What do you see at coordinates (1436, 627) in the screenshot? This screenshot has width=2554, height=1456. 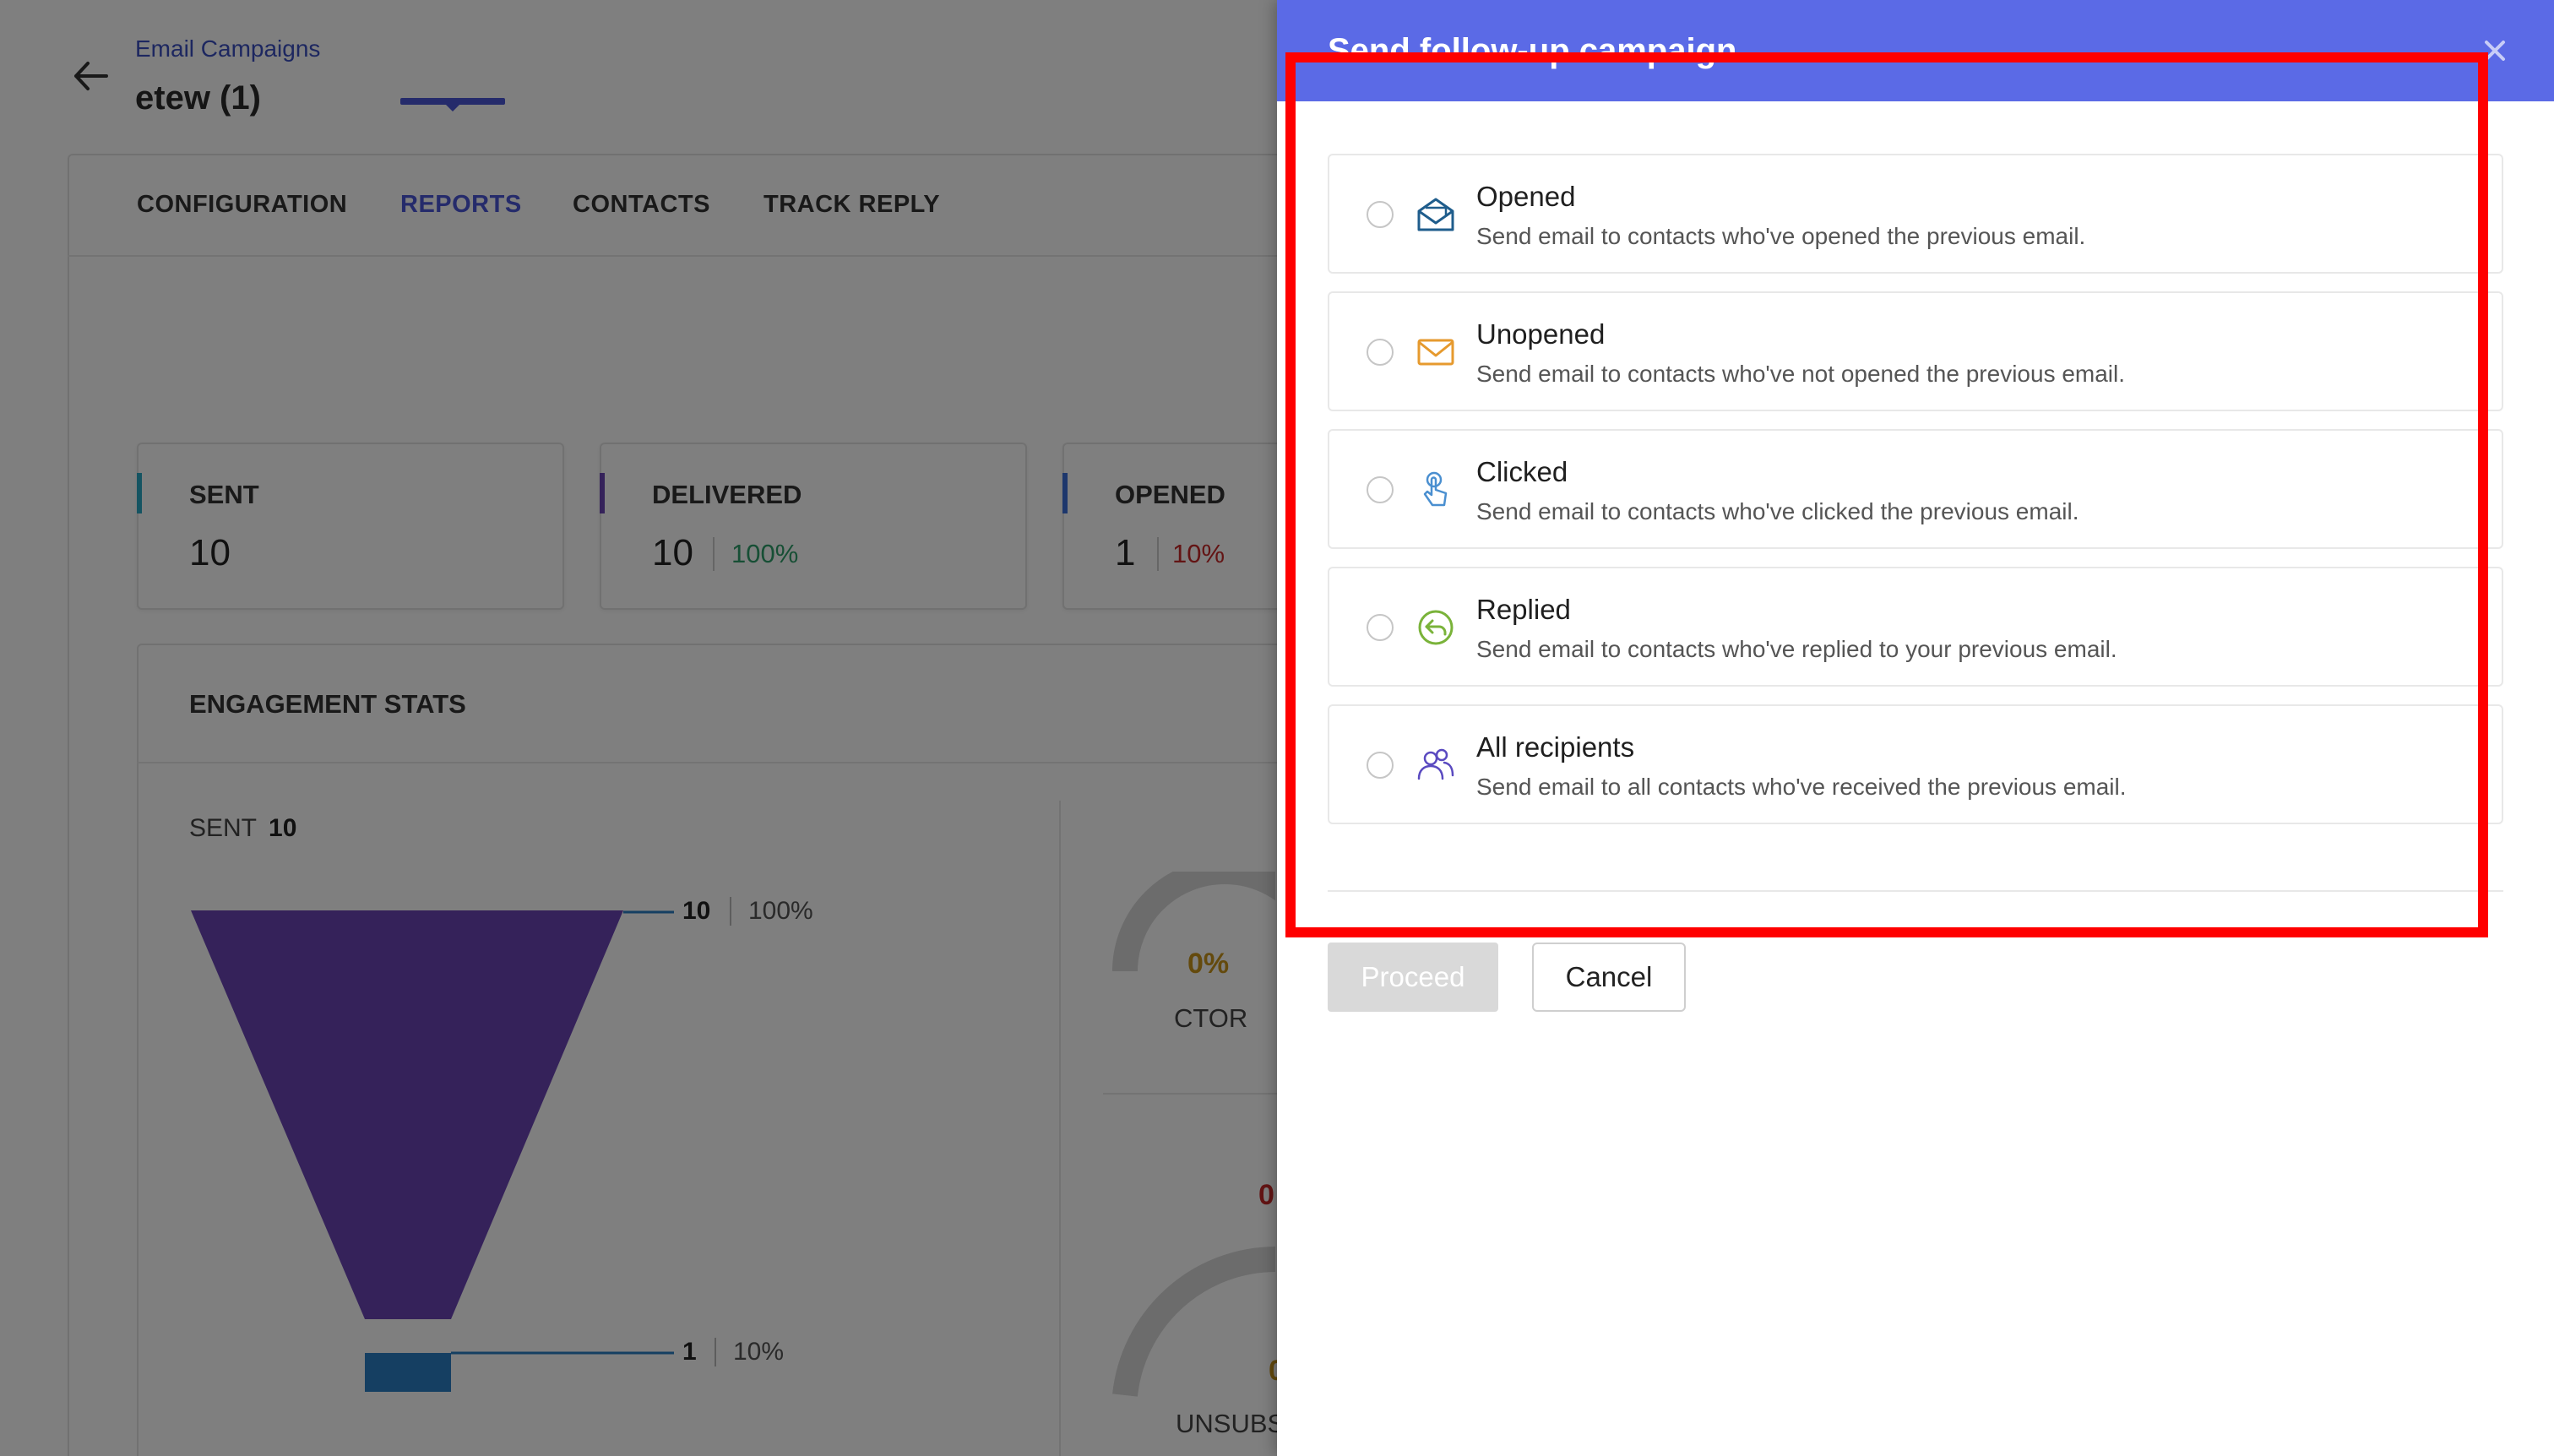 I see `reply-icon` at bounding box center [1436, 627].